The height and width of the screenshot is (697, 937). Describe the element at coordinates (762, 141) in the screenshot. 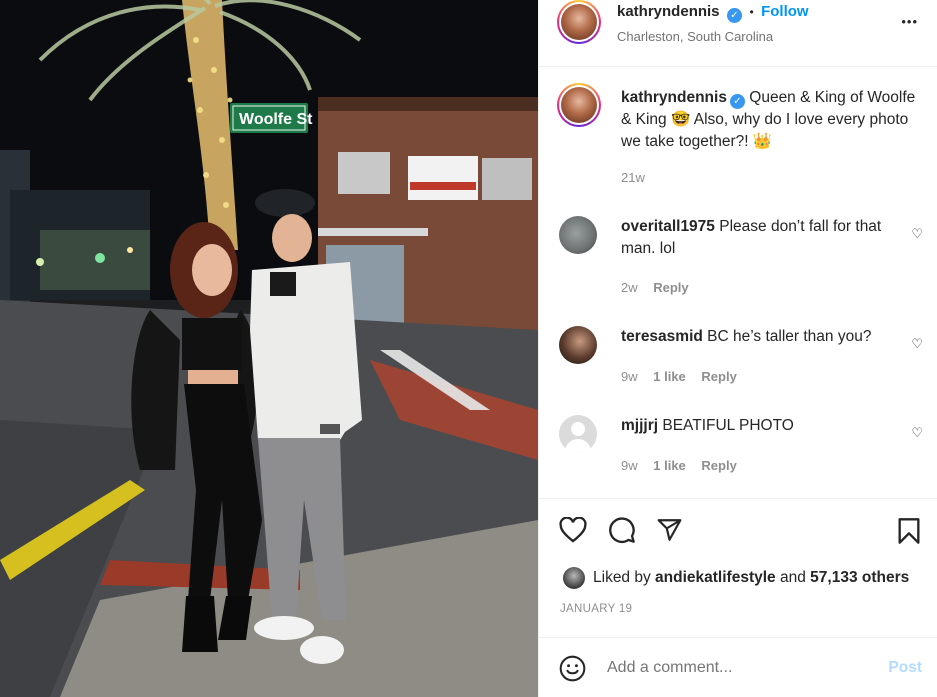

I see `crown-emoji: 👑` at that location.